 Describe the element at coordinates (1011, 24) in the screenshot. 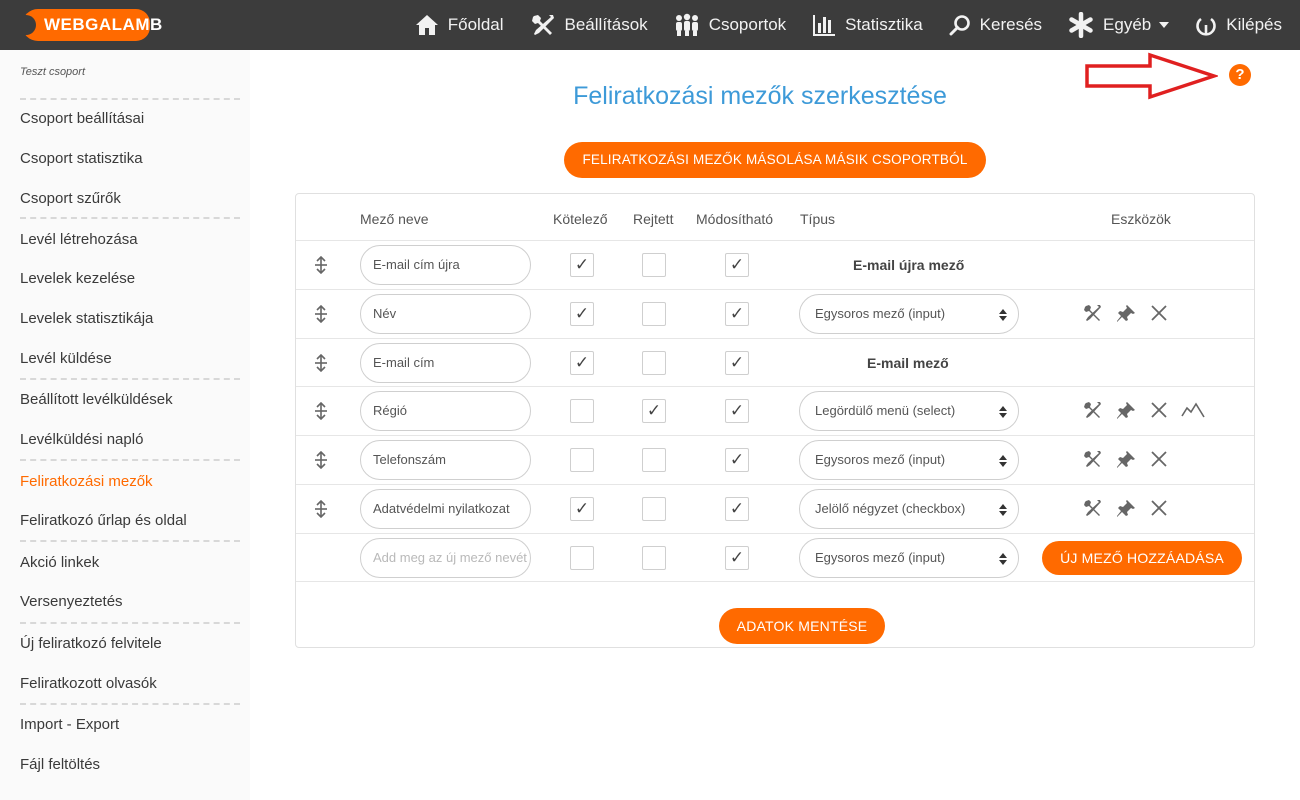

I see `nav-search-label: Keresés` at that location.